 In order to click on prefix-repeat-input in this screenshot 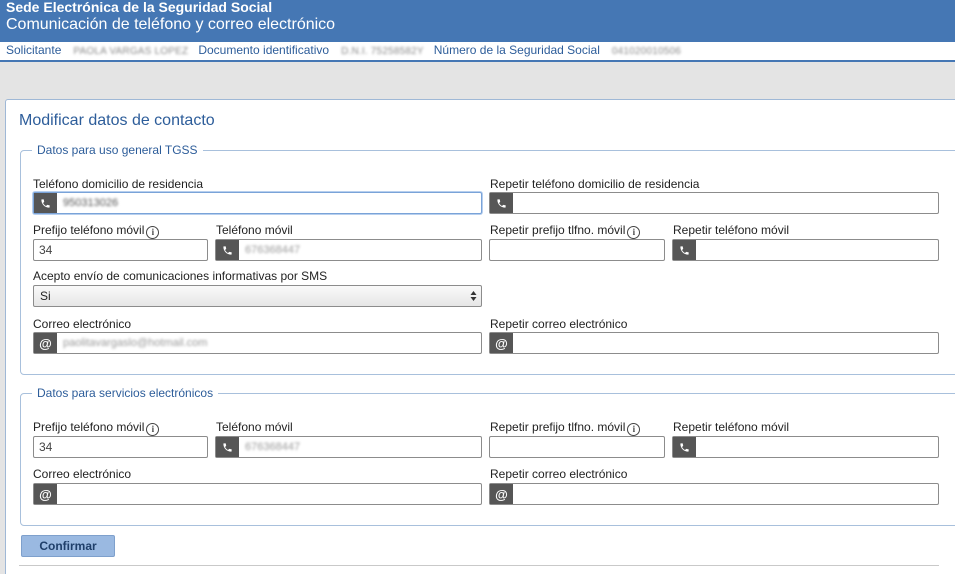, I will do `click(577, 250)`.